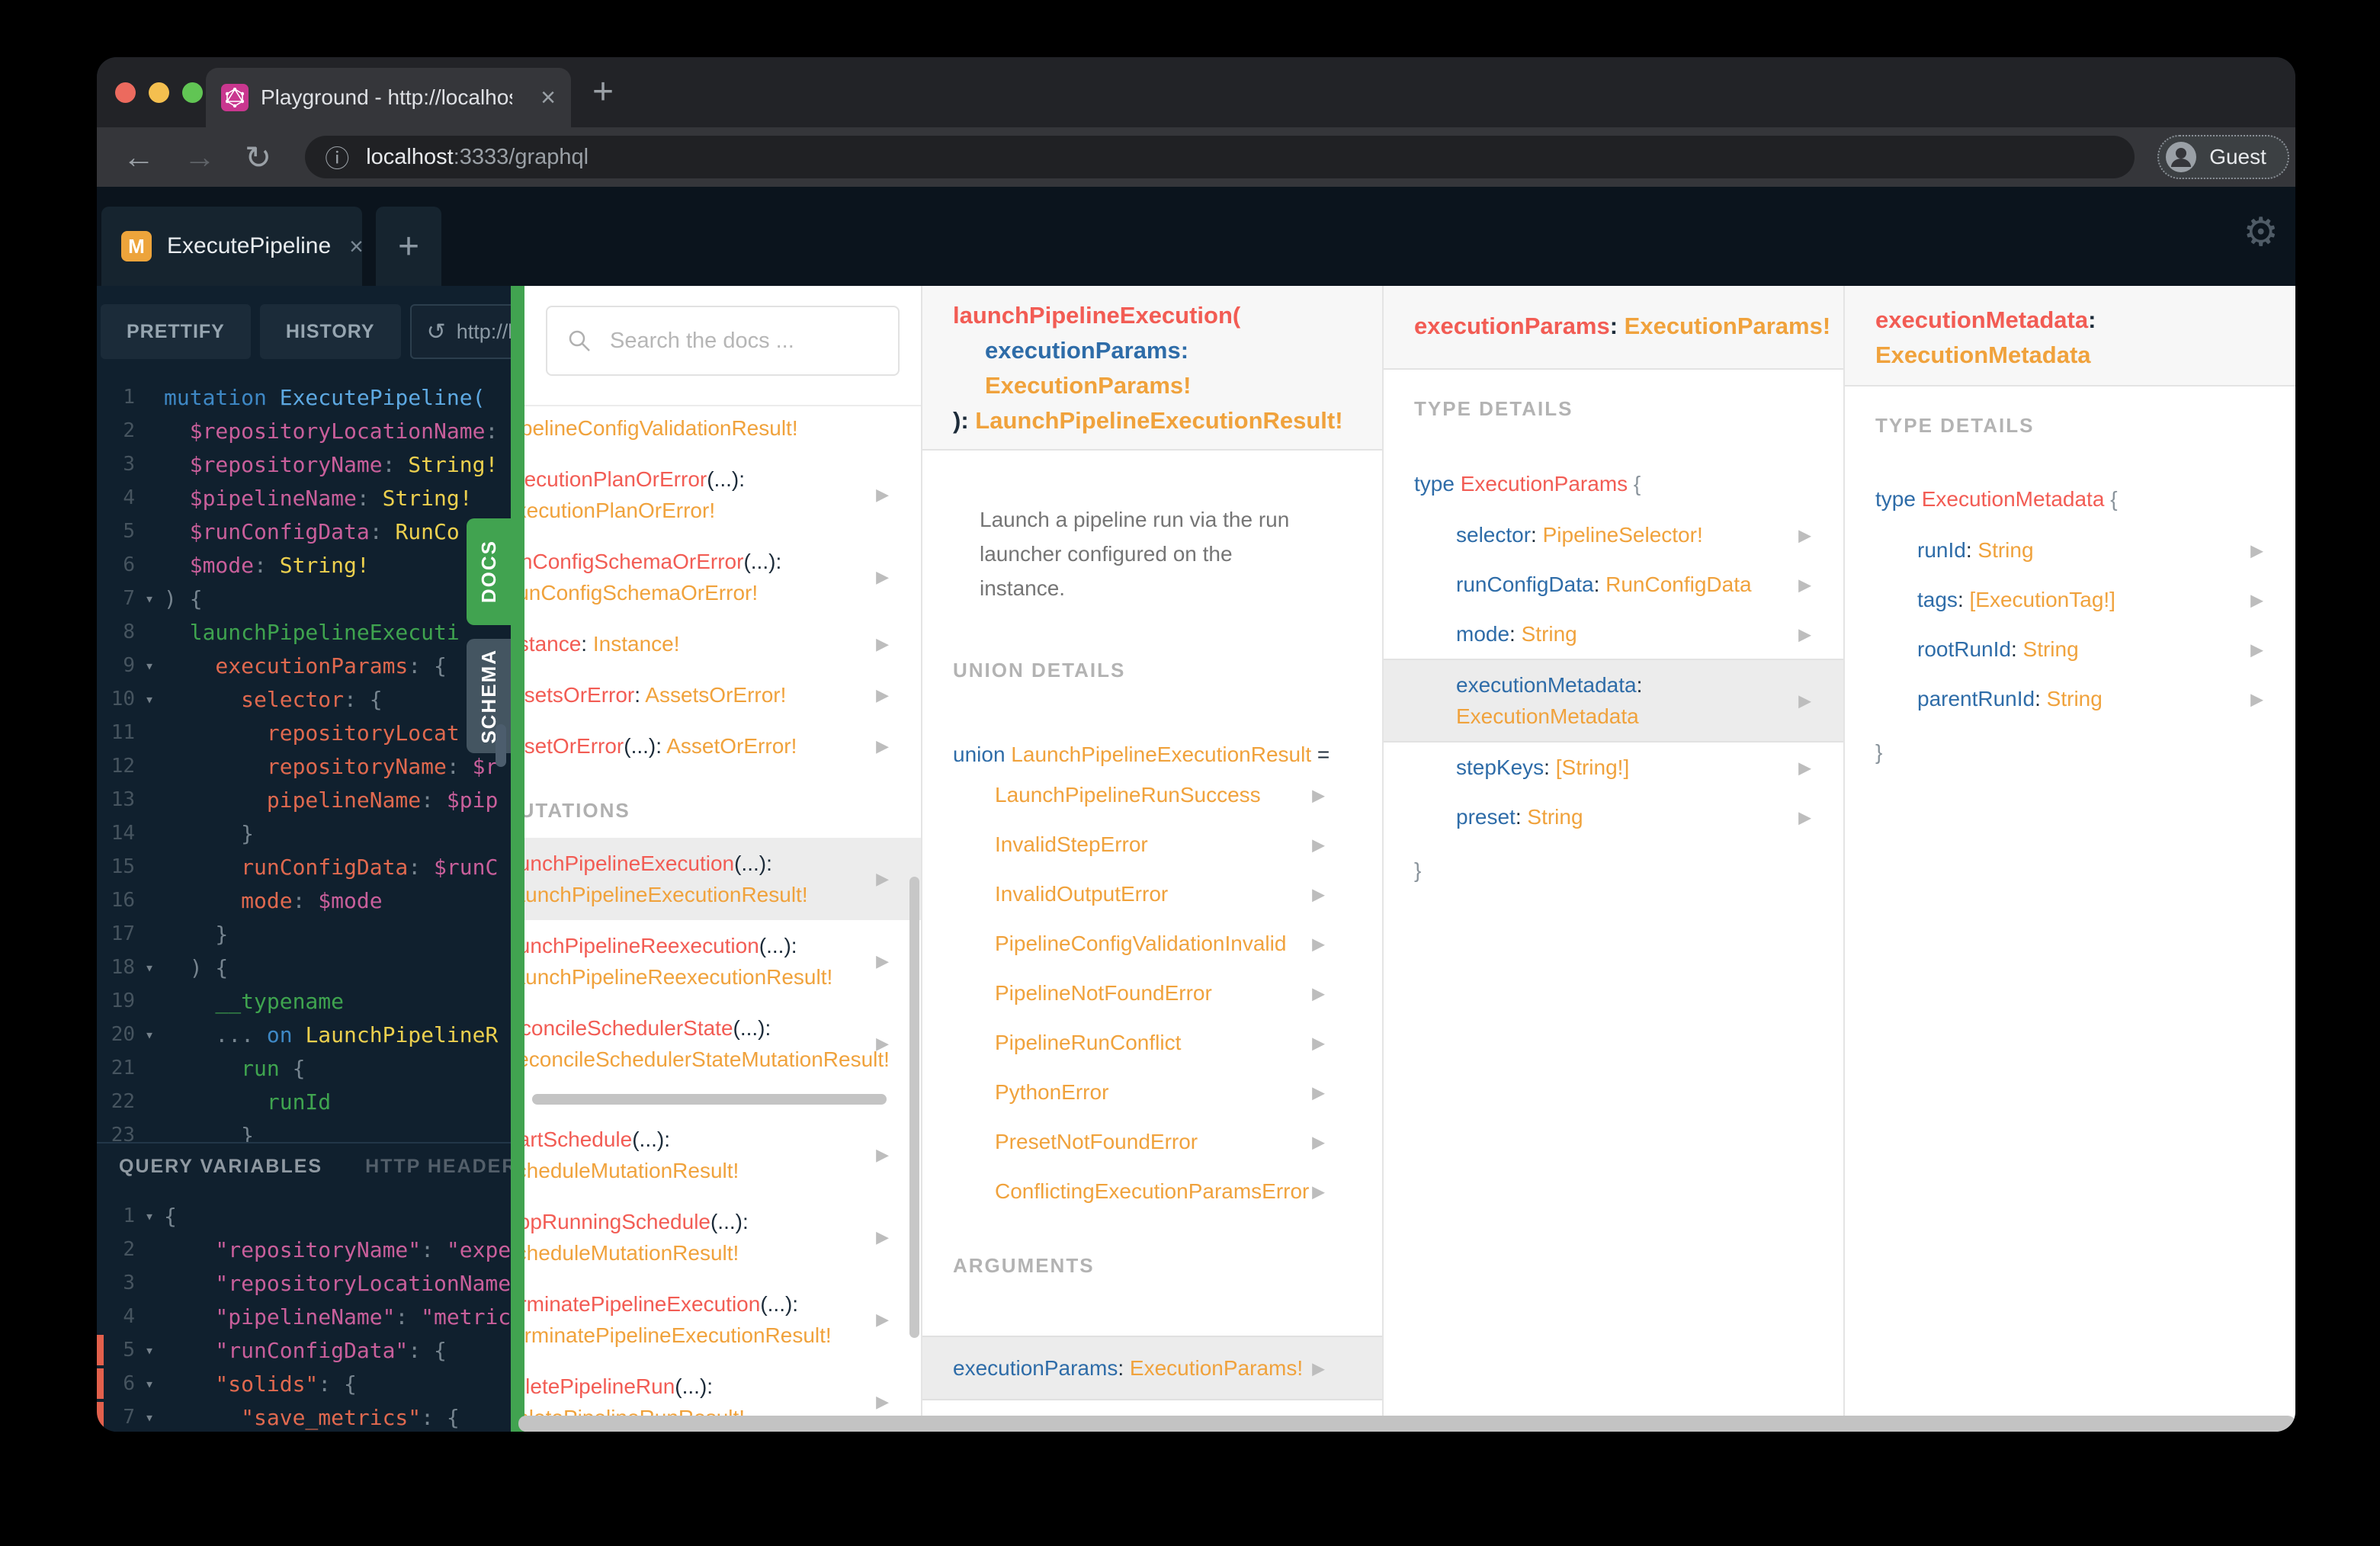 Image resolution: width=2380 pixels, height=1546 pixels. Describe the element at coordinates (1152, 844) in the screenshot. I see `union-member: InvalidStepError ▶` at that location.